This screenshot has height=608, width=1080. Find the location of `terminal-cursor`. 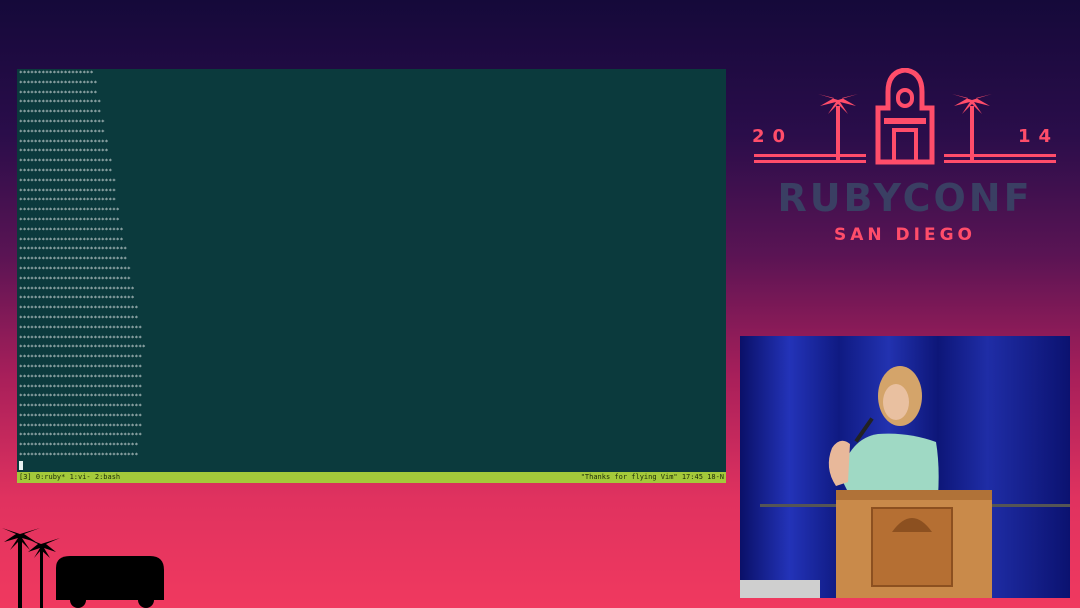

terminal-cursor is located at coordinates (21, 465).